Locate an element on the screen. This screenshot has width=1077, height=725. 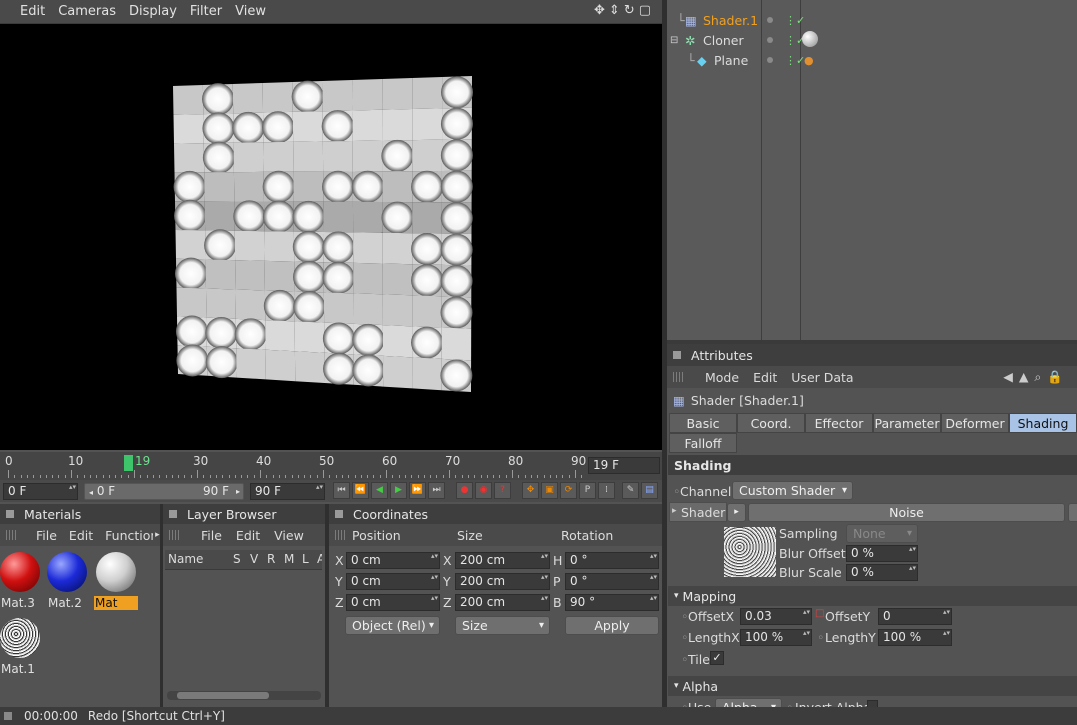
key-pla-button: ⁞ is located at coordinates (606, 490).